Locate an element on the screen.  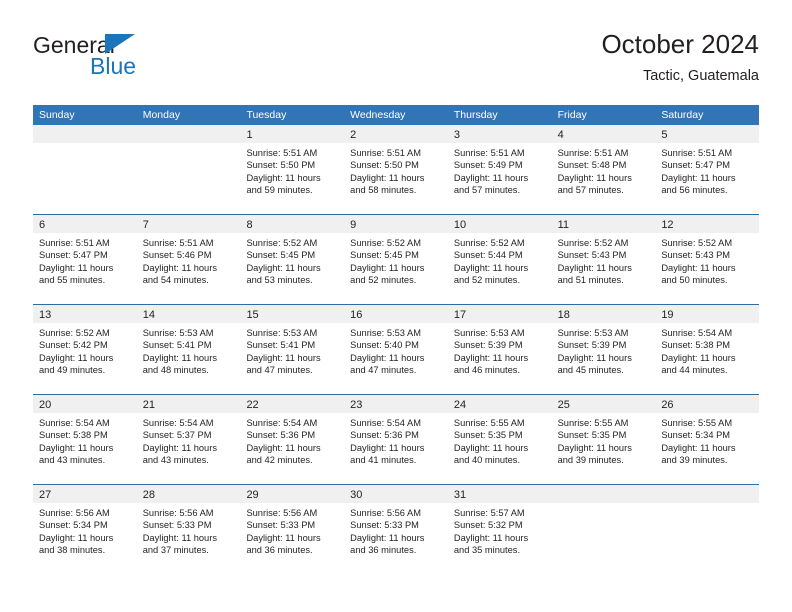
day-number: 10 is located at coordinates (460, 225).